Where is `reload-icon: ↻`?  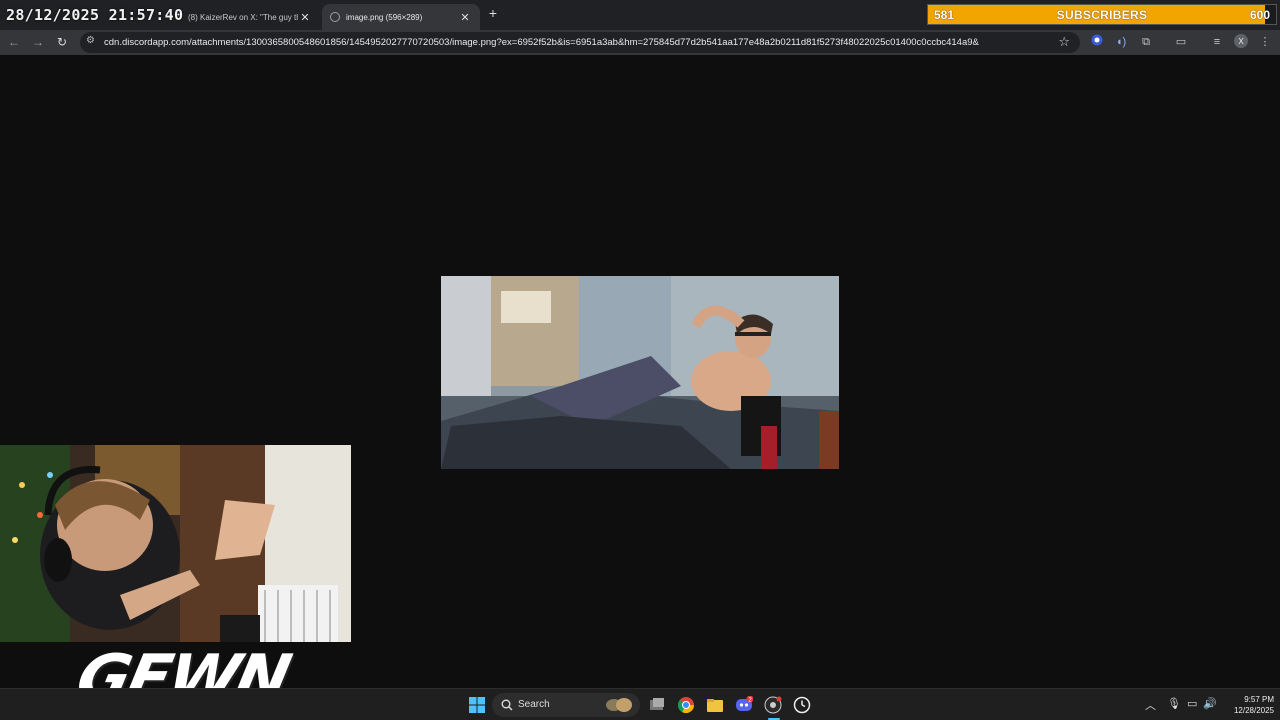 reload-icon: ↻ is located at coordinates (62, 42).